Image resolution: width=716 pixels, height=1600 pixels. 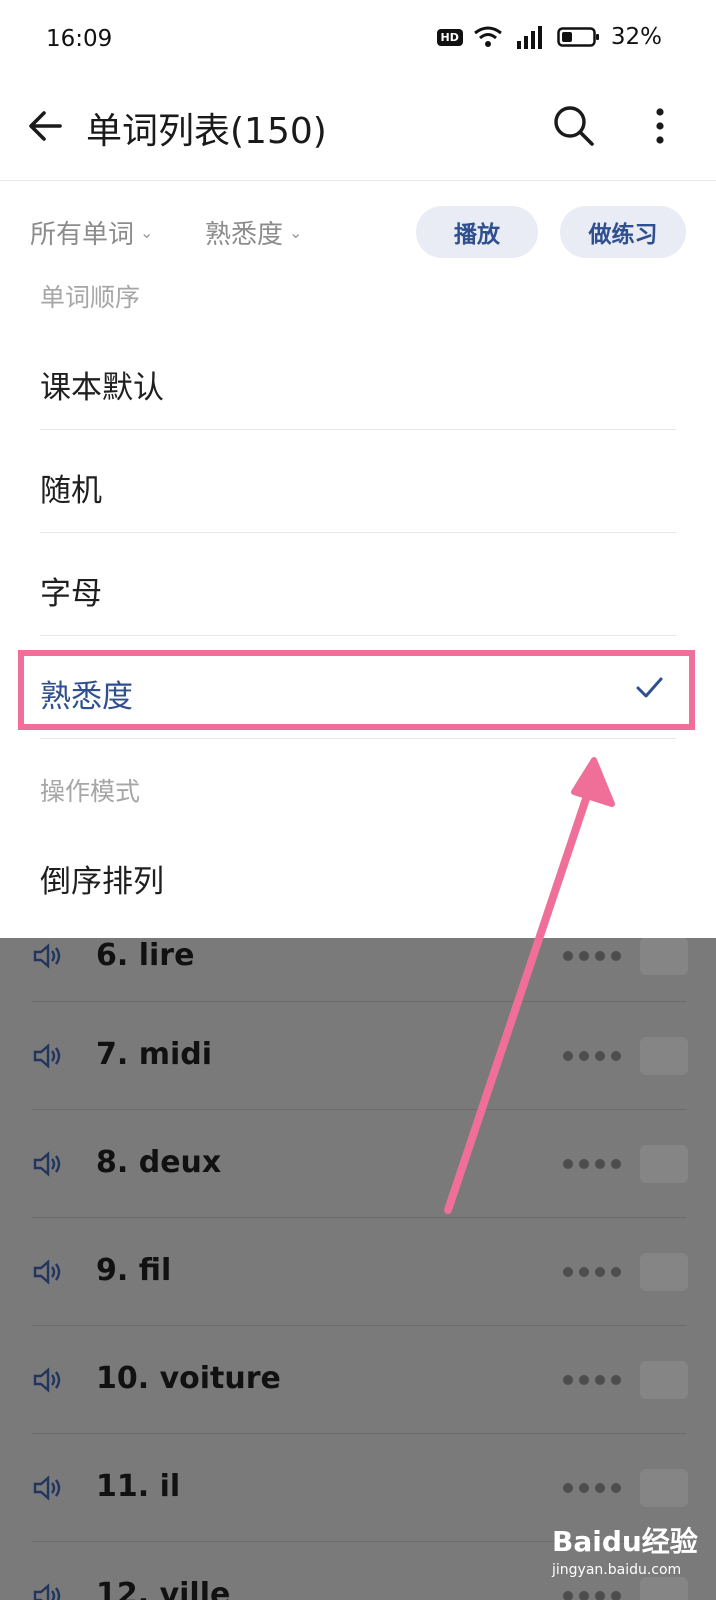 What do you see at coordinates (188, 1378) in the screenshot?
I see `word-label: 10. voiture` at bounding box center [188, 1378].